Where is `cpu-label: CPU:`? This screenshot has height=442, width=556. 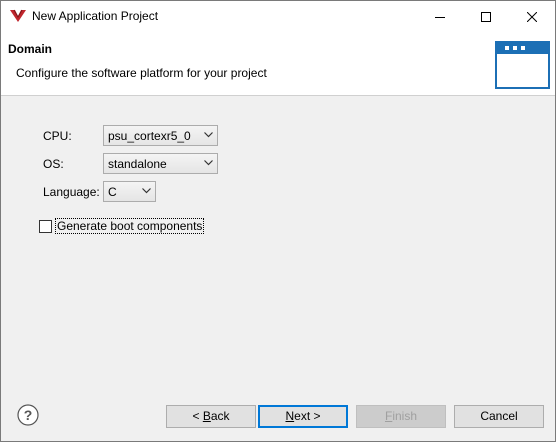 cpu-label: CPU: is located at coordinates (57, 136).